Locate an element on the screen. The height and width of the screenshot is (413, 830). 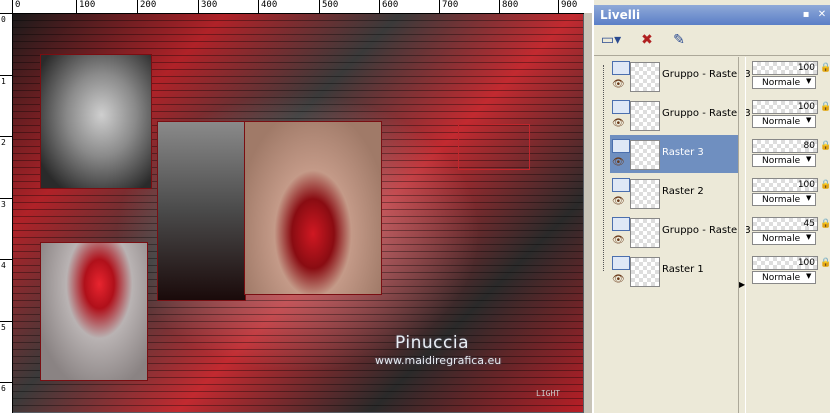
new-layer-icon: ▭▾ is located at coordinates (611, 40).